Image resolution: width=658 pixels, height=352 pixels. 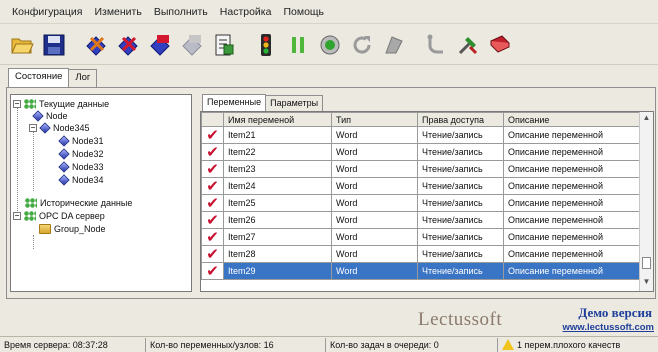 What do you see at coordinates (646, 283) in the screenshot?
I see `scroll-down-icon: ▼` at bounding box center [646, 283].